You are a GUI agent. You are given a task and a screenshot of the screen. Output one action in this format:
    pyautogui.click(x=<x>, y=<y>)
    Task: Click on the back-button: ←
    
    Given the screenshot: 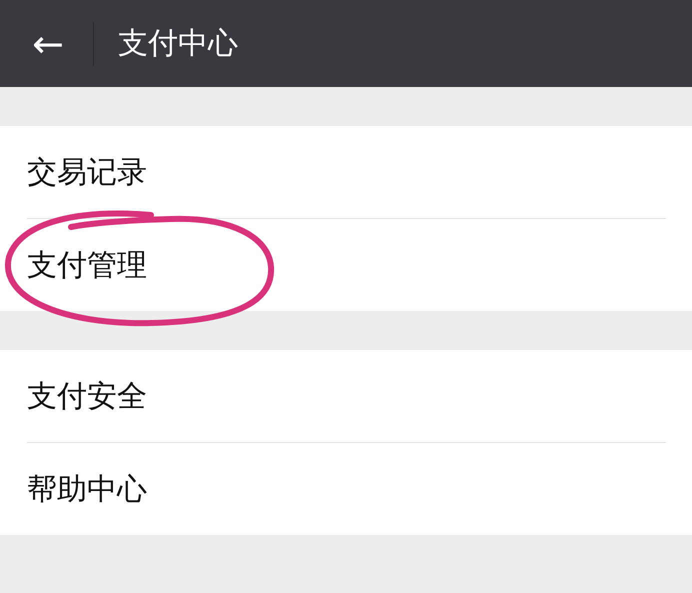 What is the action you would take?
    pyautogui.click(x=48, y=44)
    